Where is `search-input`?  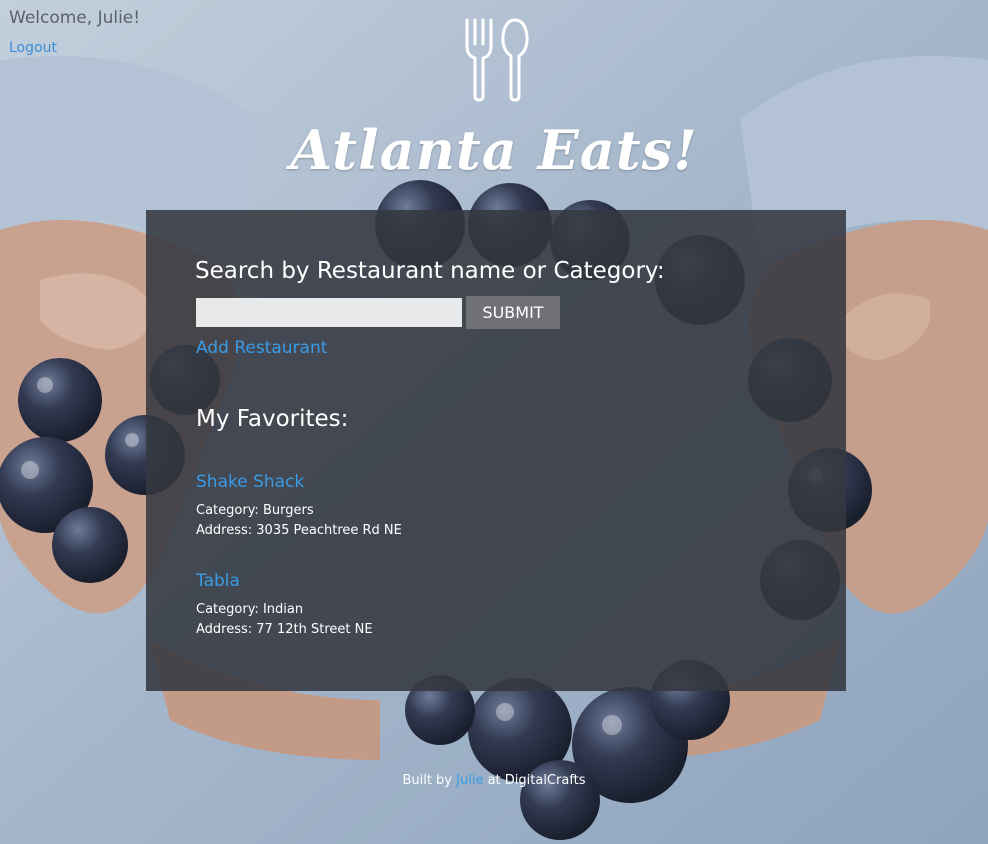
search-input is located at coordinates (329, 312).